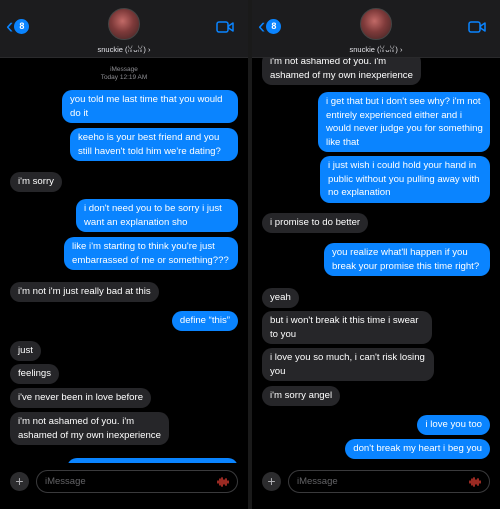 The width and height of the screenshot is (500, 509). I want to click on received-message-bubble: i'm not i'm just really bad at this, so click(84, 292).